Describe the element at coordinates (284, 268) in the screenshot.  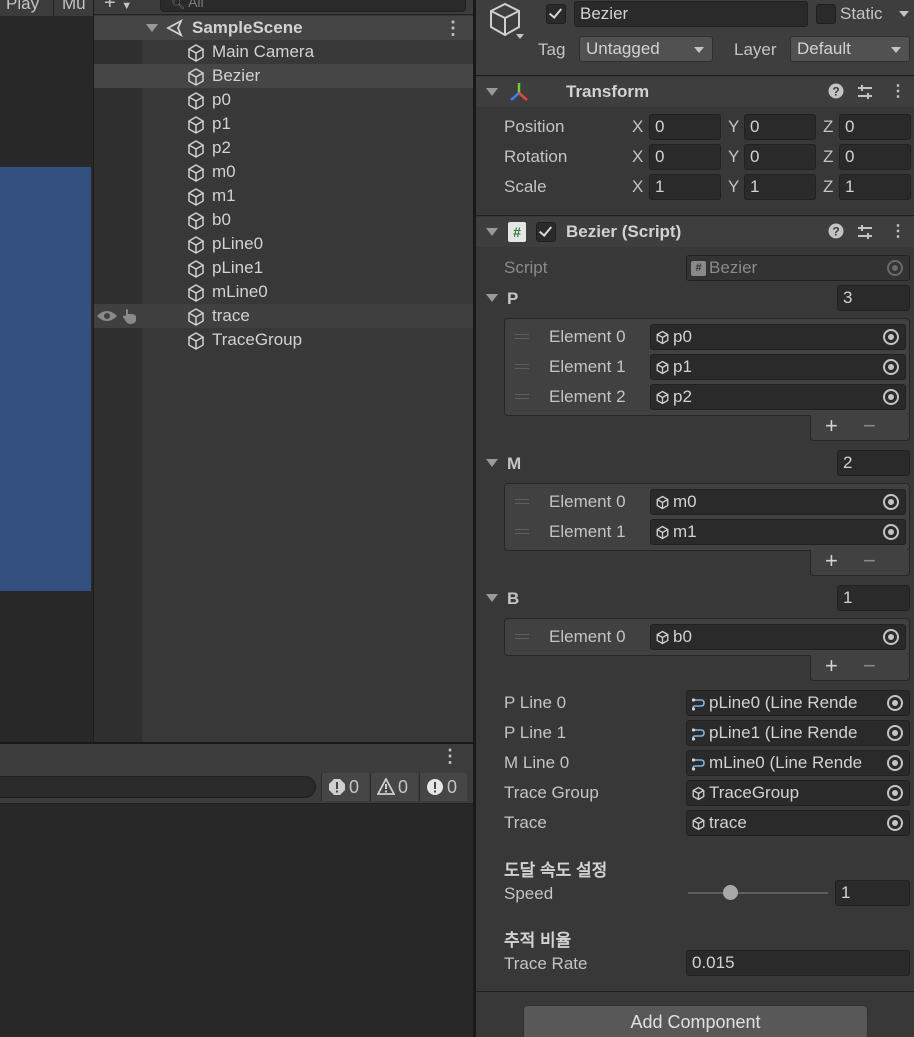
I see `hierarchy-item-pline1: pLine1` at that location.